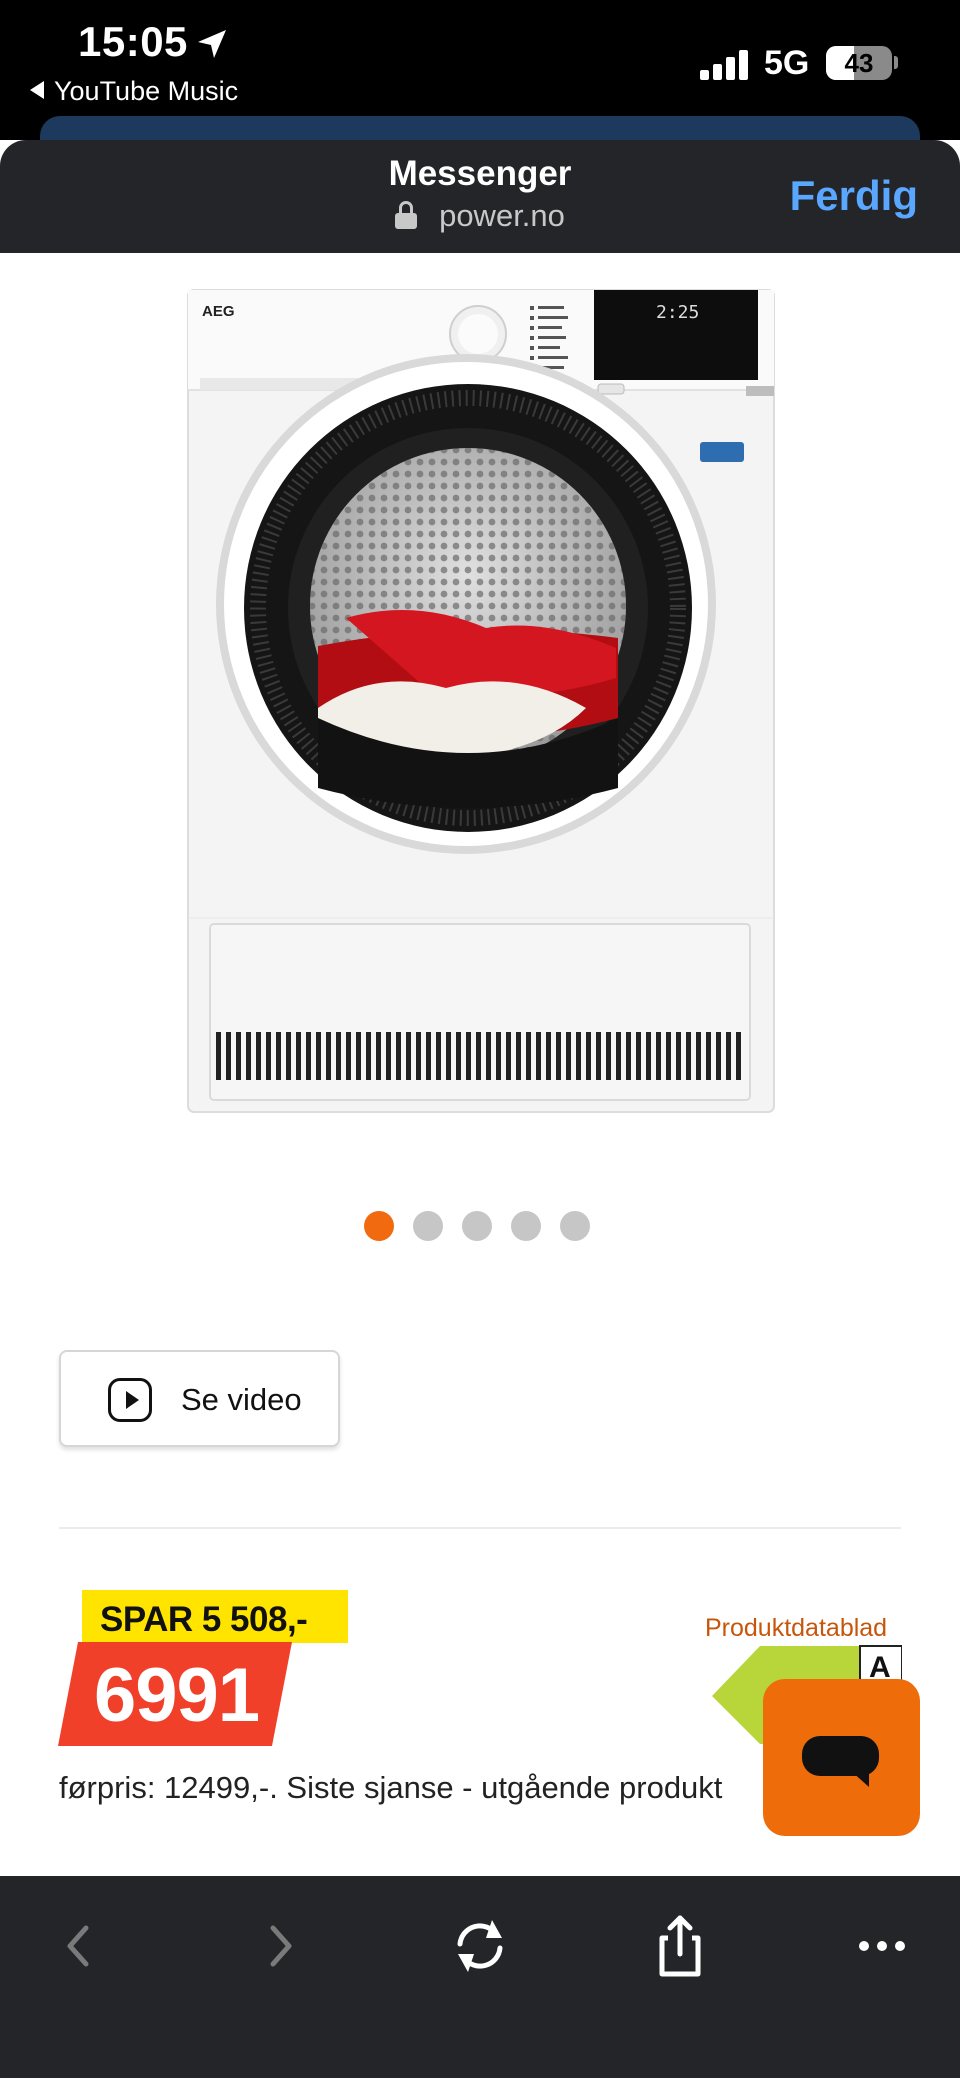 The height and width of the screenshot is (2078, 960). Describe the element at coordinates (130, 1400) in the screenshot. I see `play-icon` at that location.